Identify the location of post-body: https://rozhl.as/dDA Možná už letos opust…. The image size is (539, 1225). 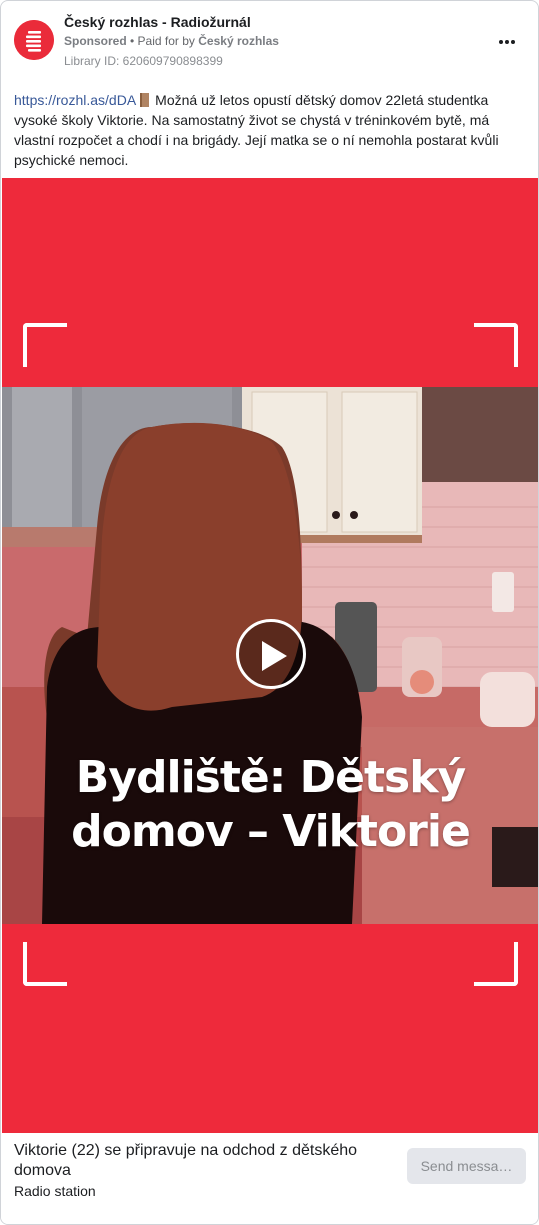
(270, 130).